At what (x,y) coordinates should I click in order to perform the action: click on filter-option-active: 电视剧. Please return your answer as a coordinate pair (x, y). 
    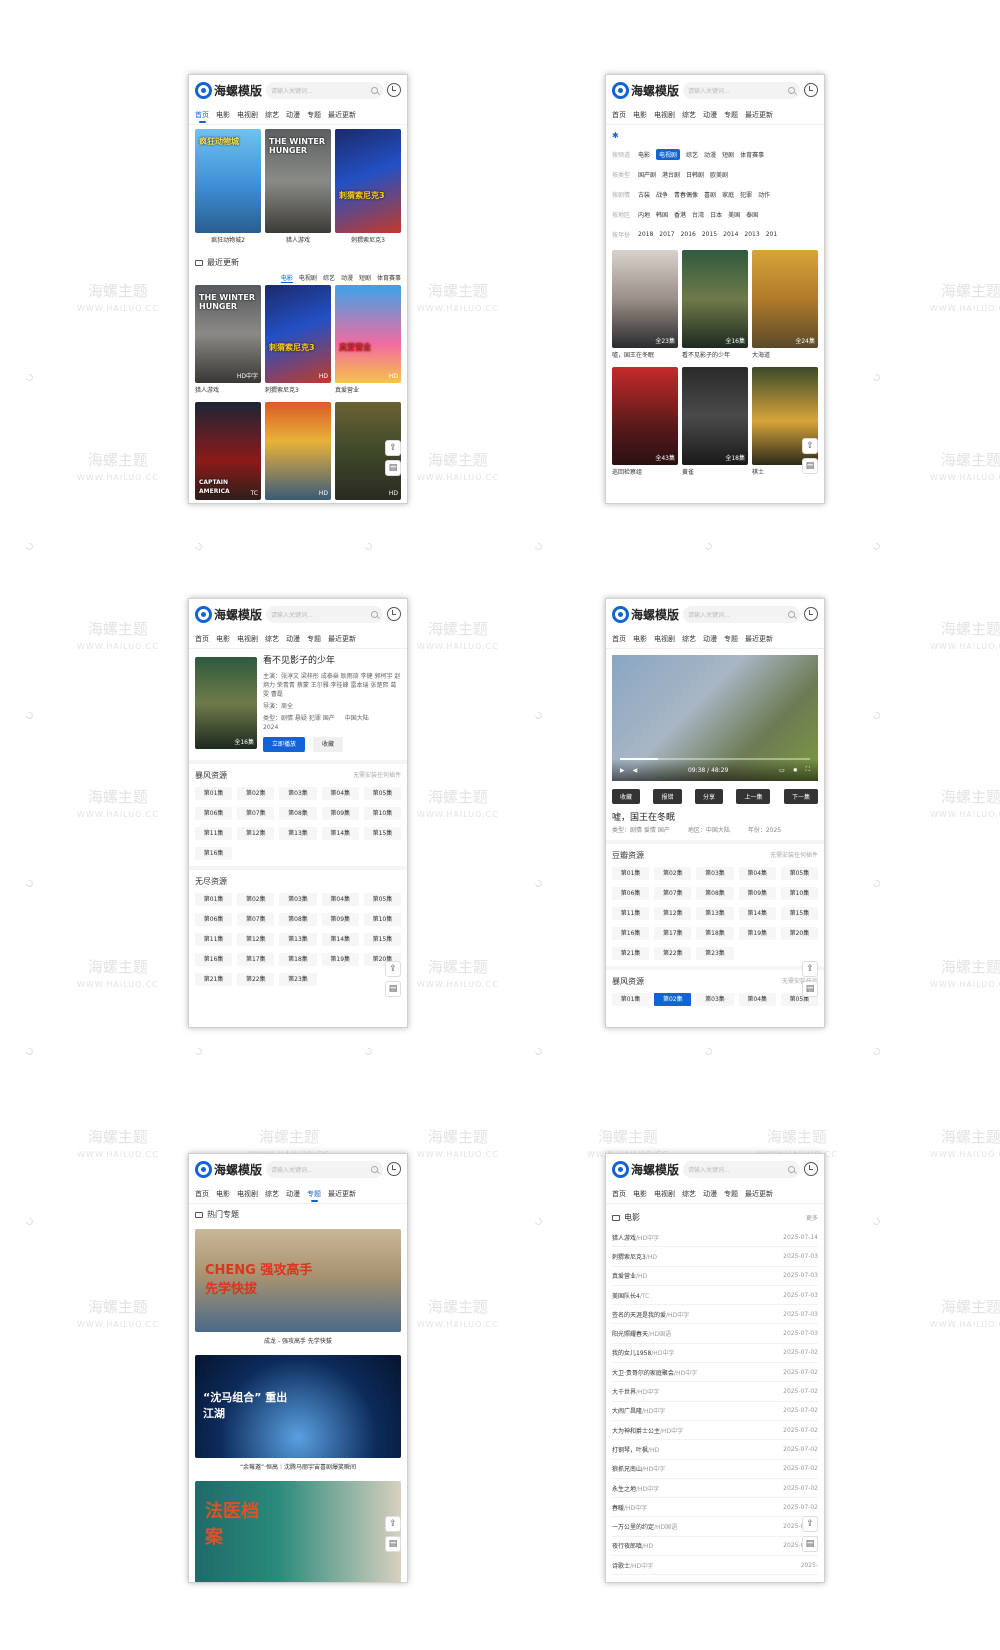
    Looking at the image, I should click on (668, 154).